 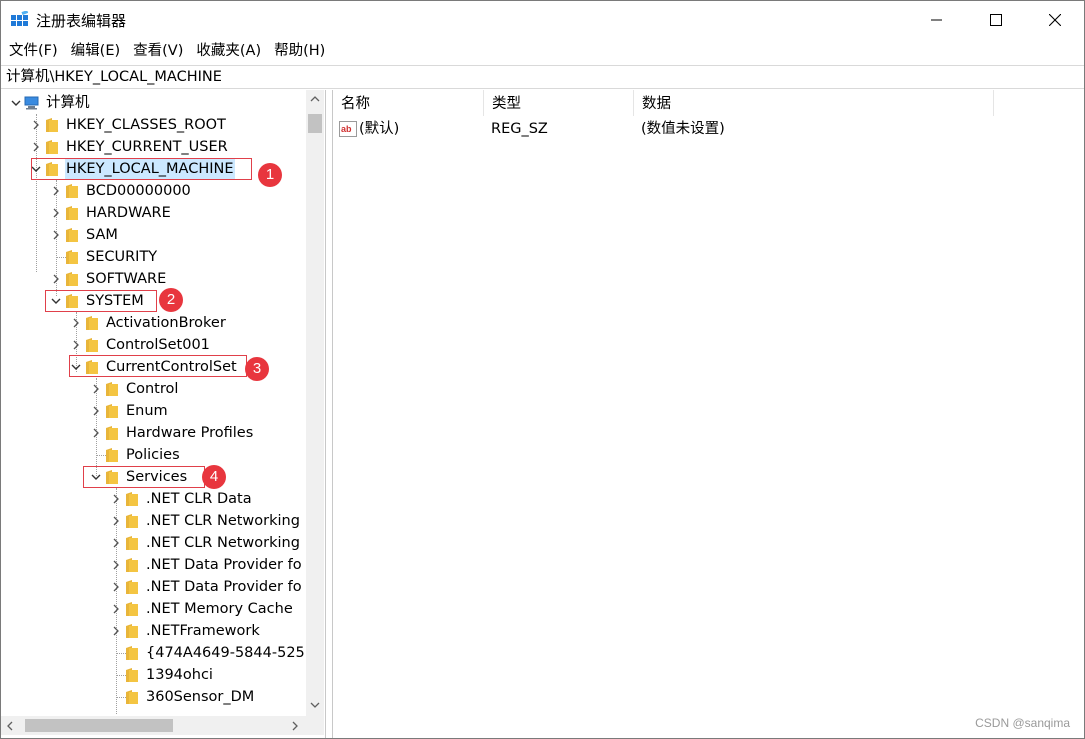 What do you see at coordinates (116, 675) in the screenshot?
I see `no-expander` at bounding box center [116, 675].